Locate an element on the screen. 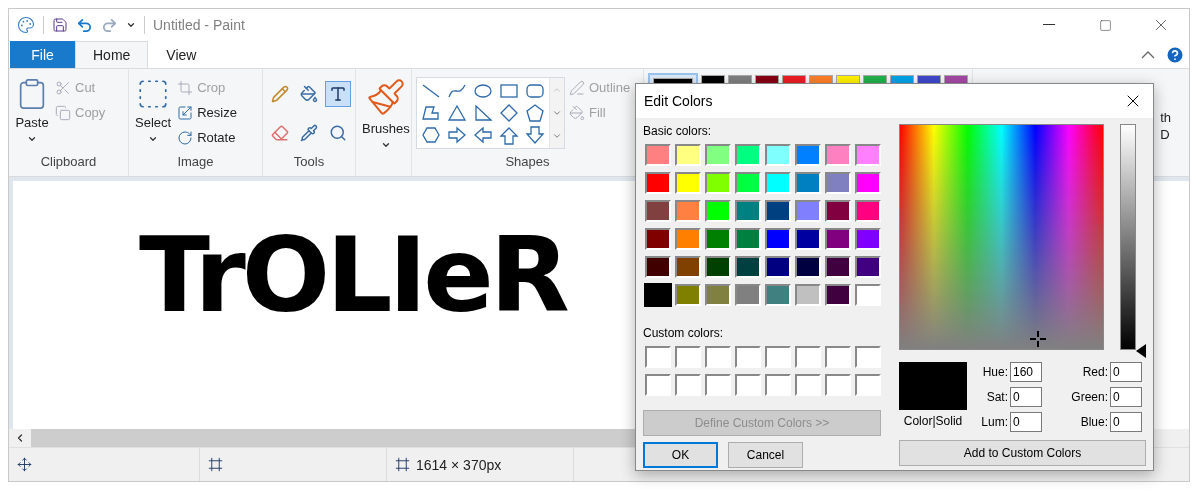  triangle-icon is located at coordinates (457, 113).